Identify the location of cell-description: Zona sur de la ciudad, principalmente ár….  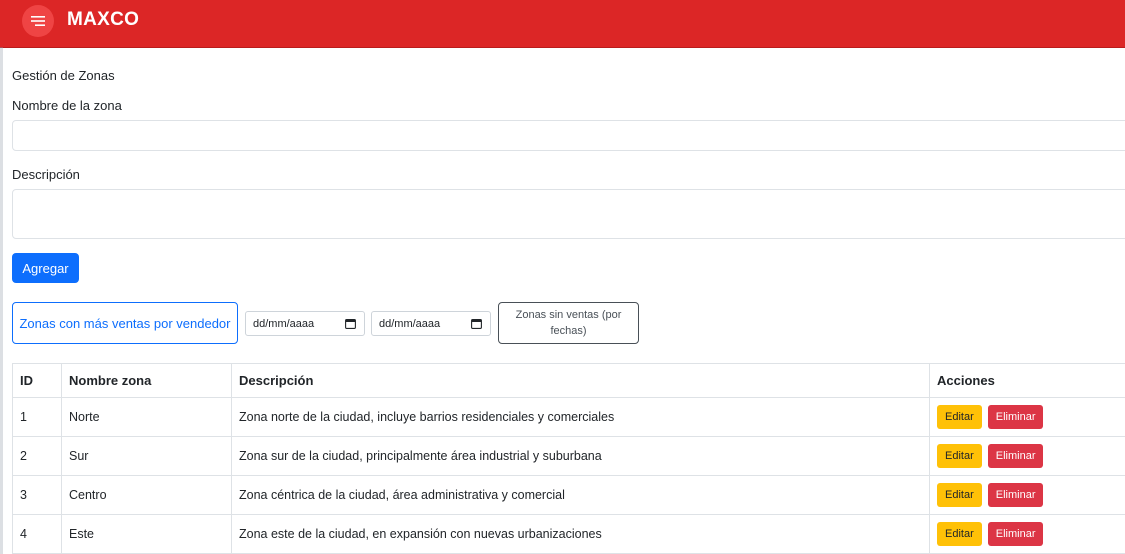
(580, 456).